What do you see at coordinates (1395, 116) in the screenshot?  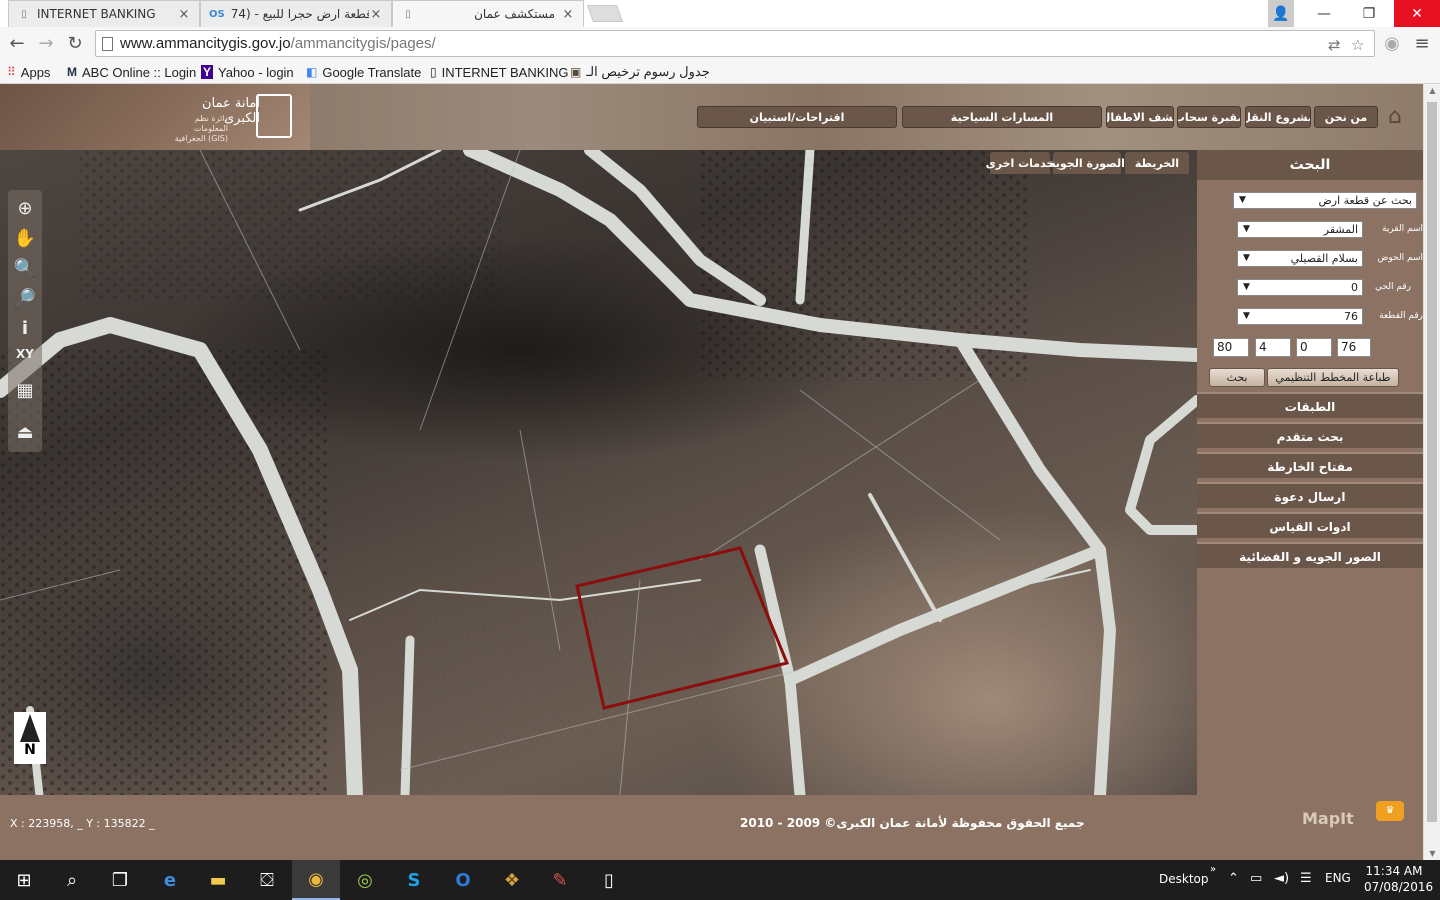 I see `home-icon: ⌂` at bounding box center [1395, 116].